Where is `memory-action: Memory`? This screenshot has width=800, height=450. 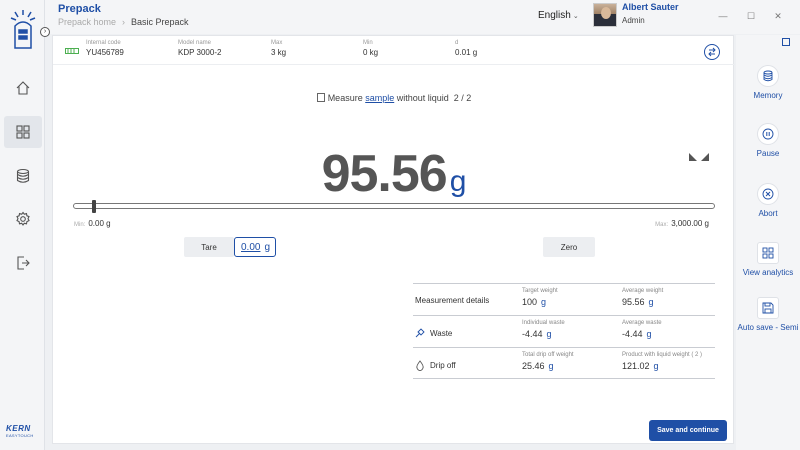
memory-action: Memory is located at coordinates (768, 83).